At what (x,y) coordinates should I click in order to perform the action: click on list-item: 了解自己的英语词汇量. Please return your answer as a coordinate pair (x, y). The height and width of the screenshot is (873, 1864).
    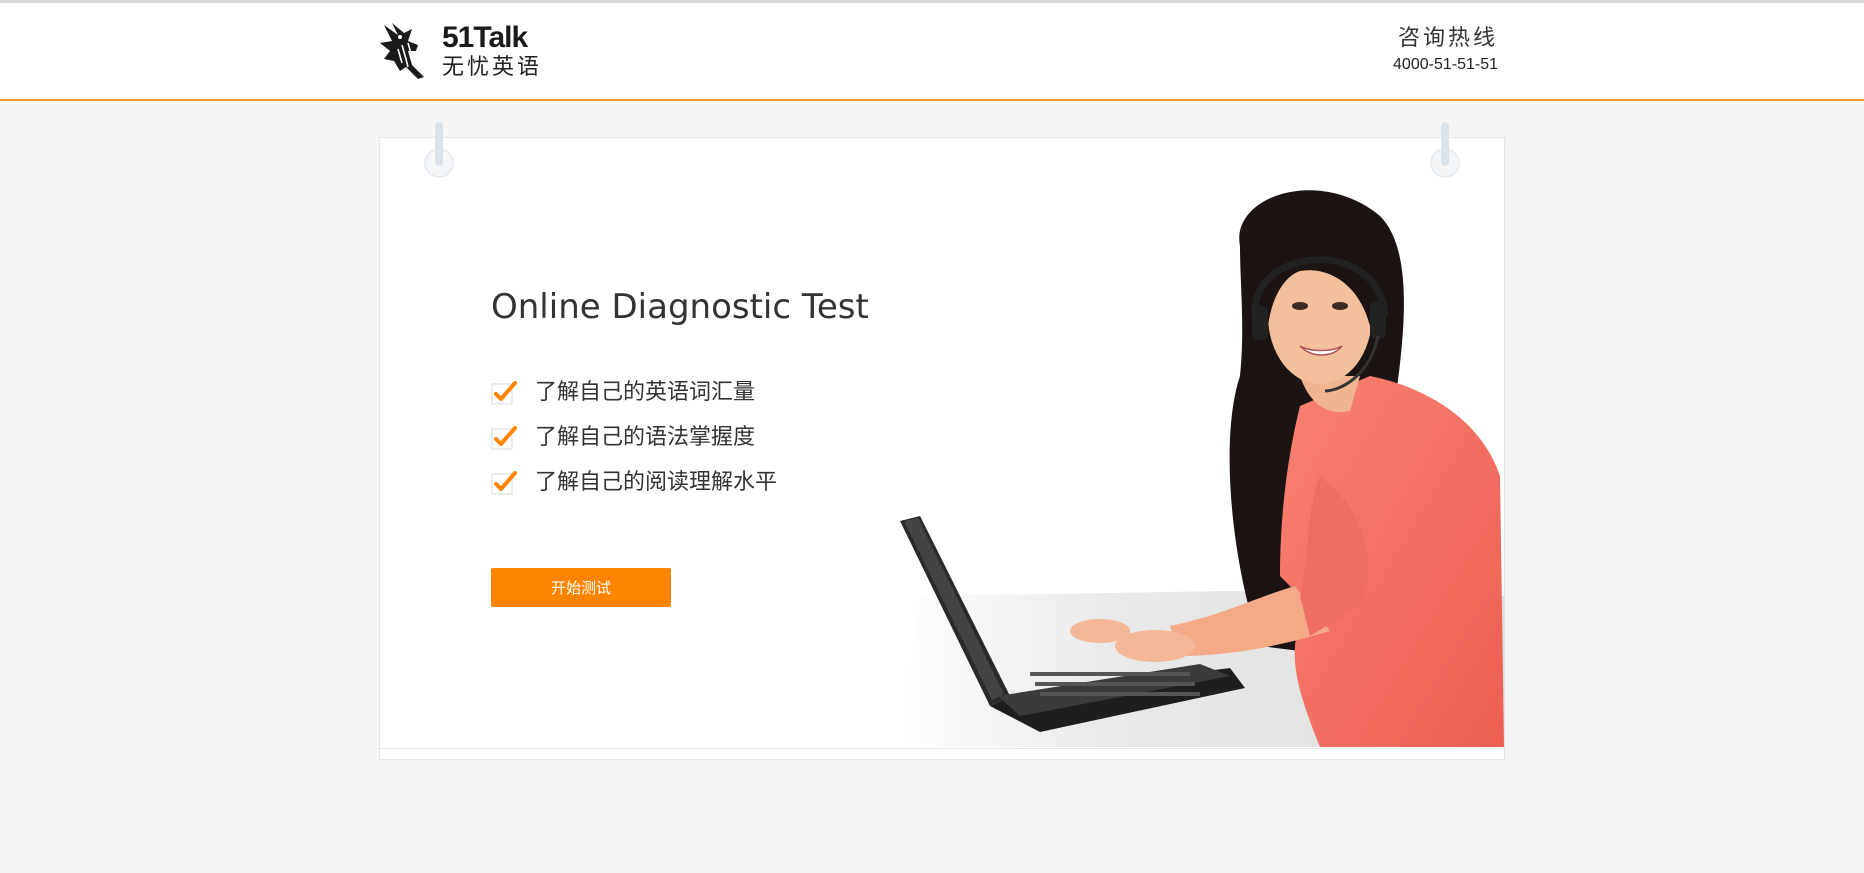
    Looking at the image, I should click on (691, 392).